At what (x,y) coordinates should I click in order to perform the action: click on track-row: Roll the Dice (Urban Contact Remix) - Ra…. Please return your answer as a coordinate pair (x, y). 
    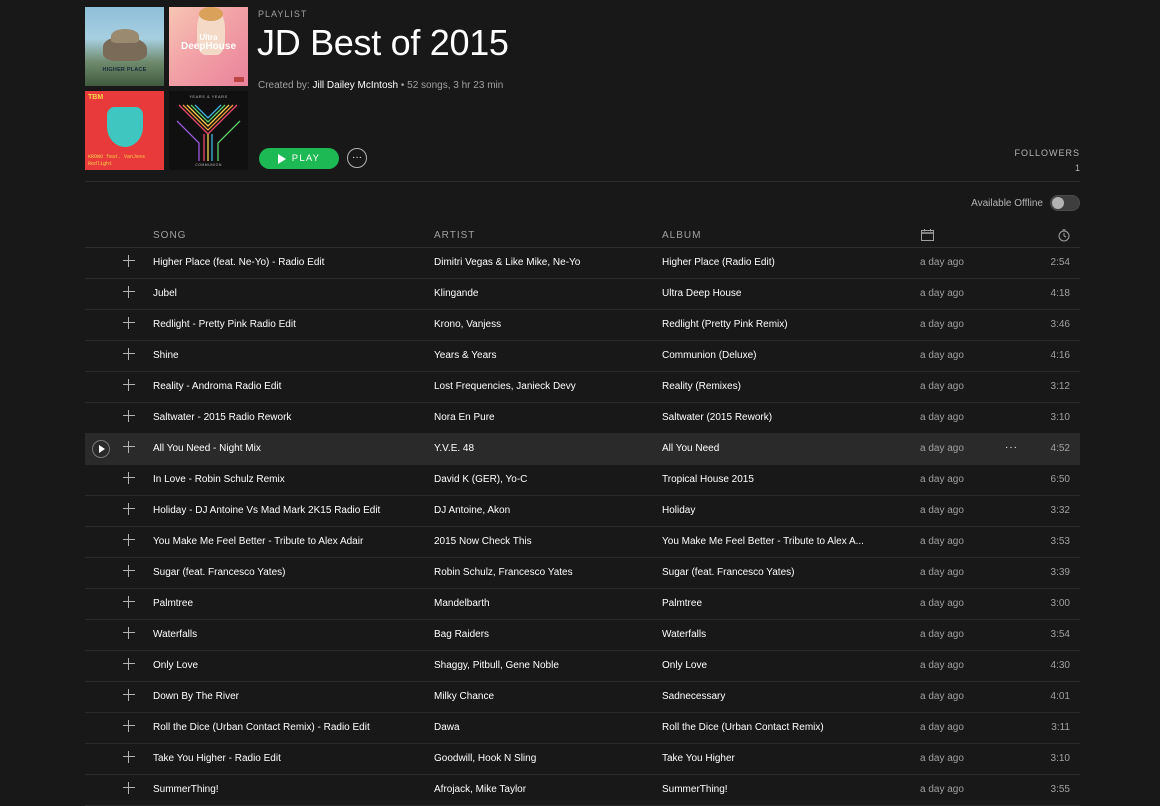
    Looking at the image, I should click on (582, 728).